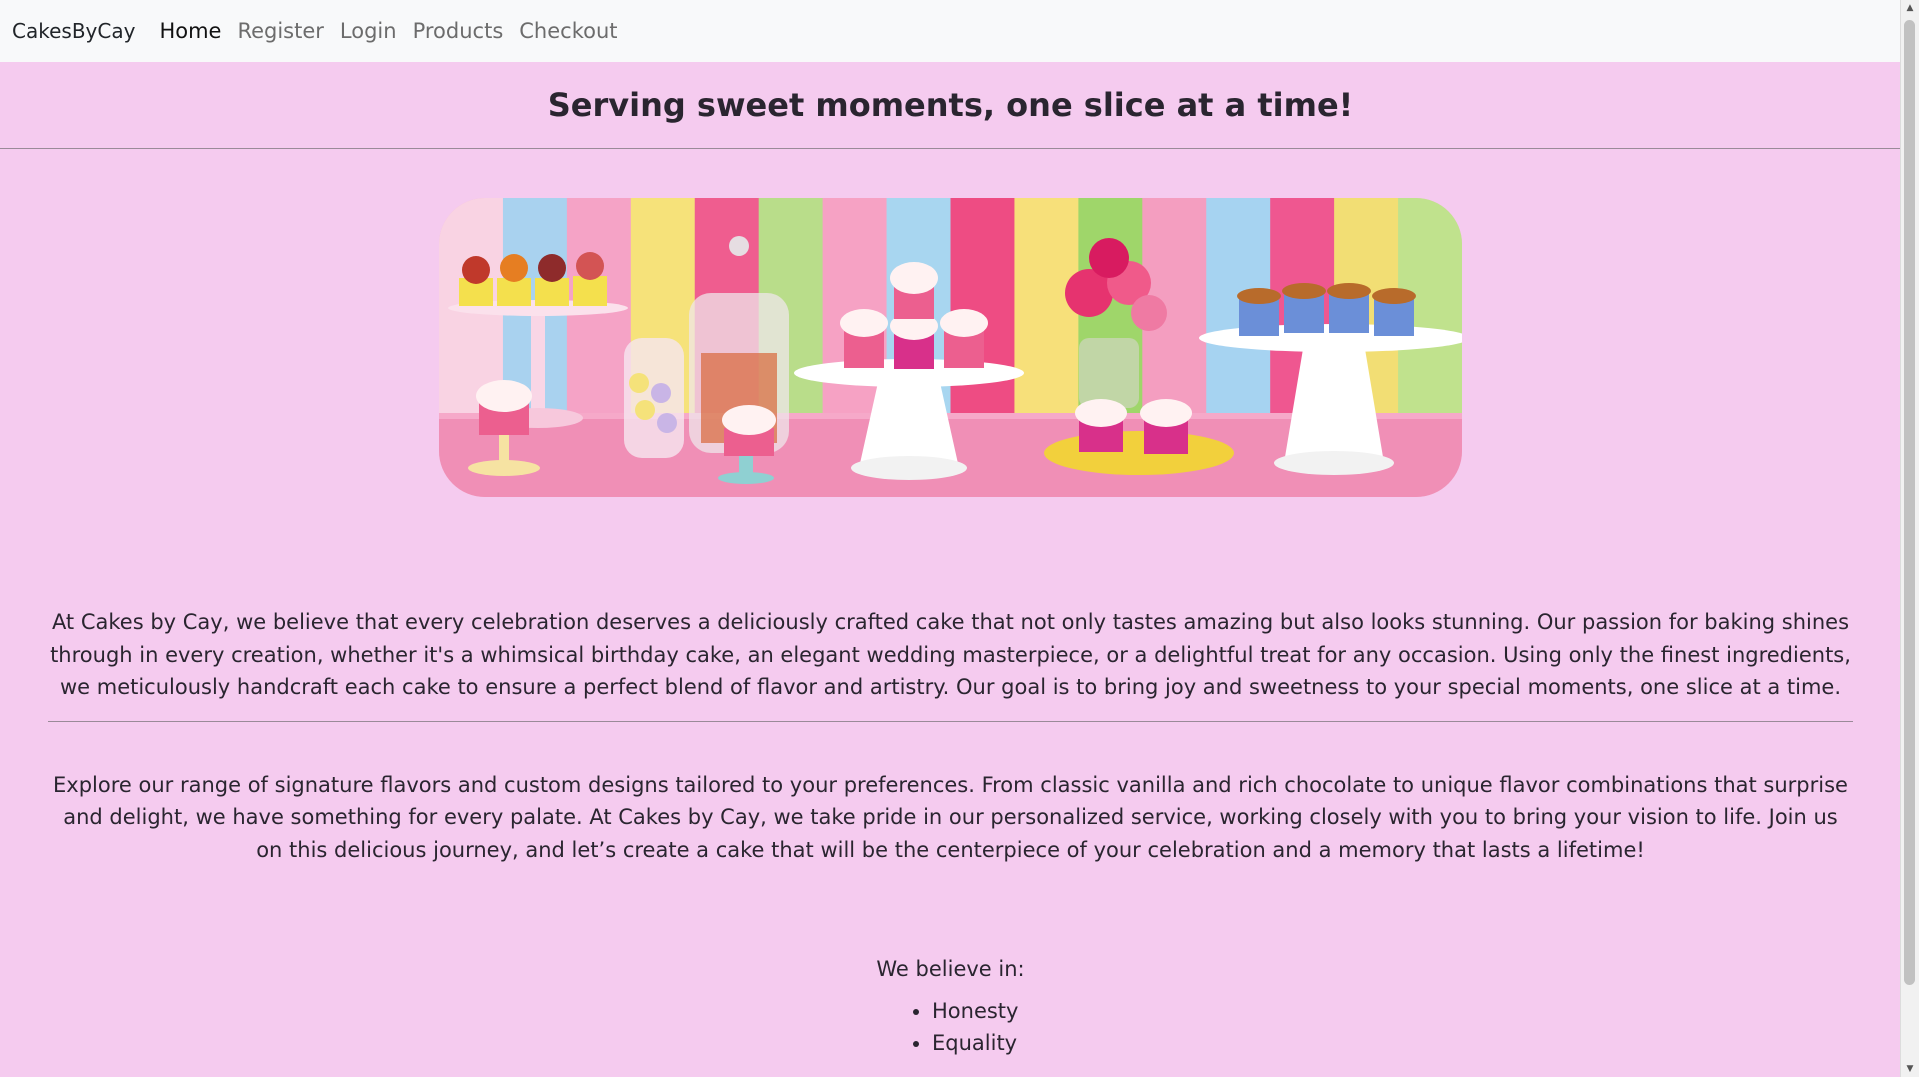 The image size is (1919, 1077). Describe the element at coordinates (950, 969) in the screenshot. I see `values-heading: We believe in:` at that location.